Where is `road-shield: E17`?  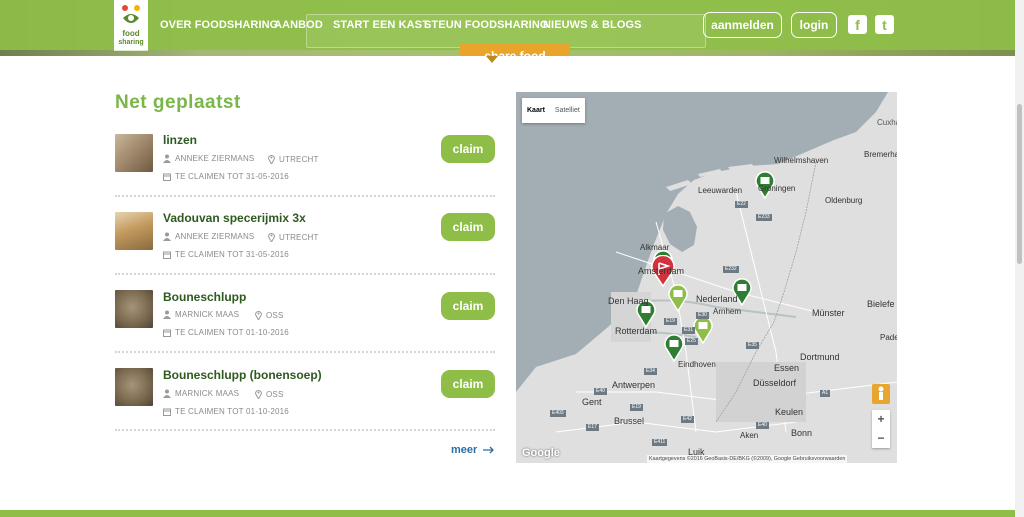
road-shield: E17 is located at coordinates (592, 427).